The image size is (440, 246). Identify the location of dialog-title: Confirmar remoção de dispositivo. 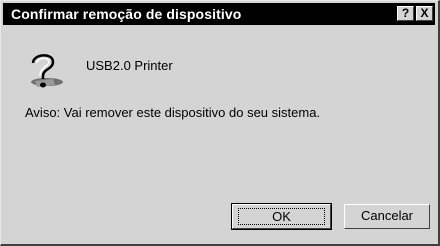
(126, 14).